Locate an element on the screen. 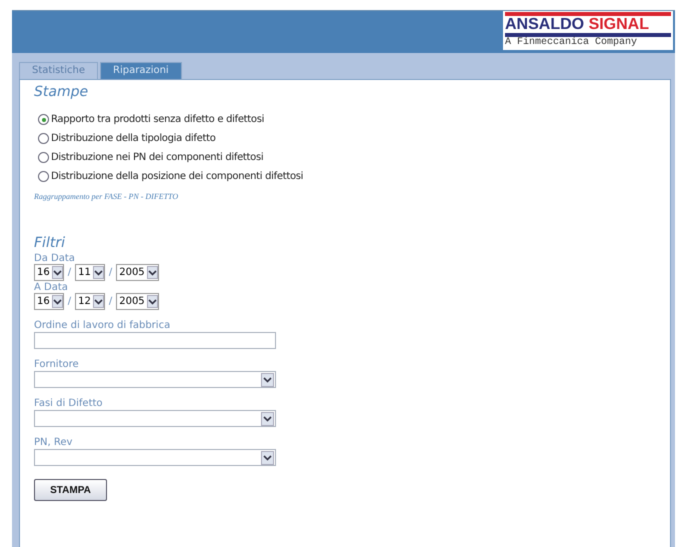 The height and width of the screenshot is (547, 682). print-button: STAMPA is located at coordinates (70, 490).